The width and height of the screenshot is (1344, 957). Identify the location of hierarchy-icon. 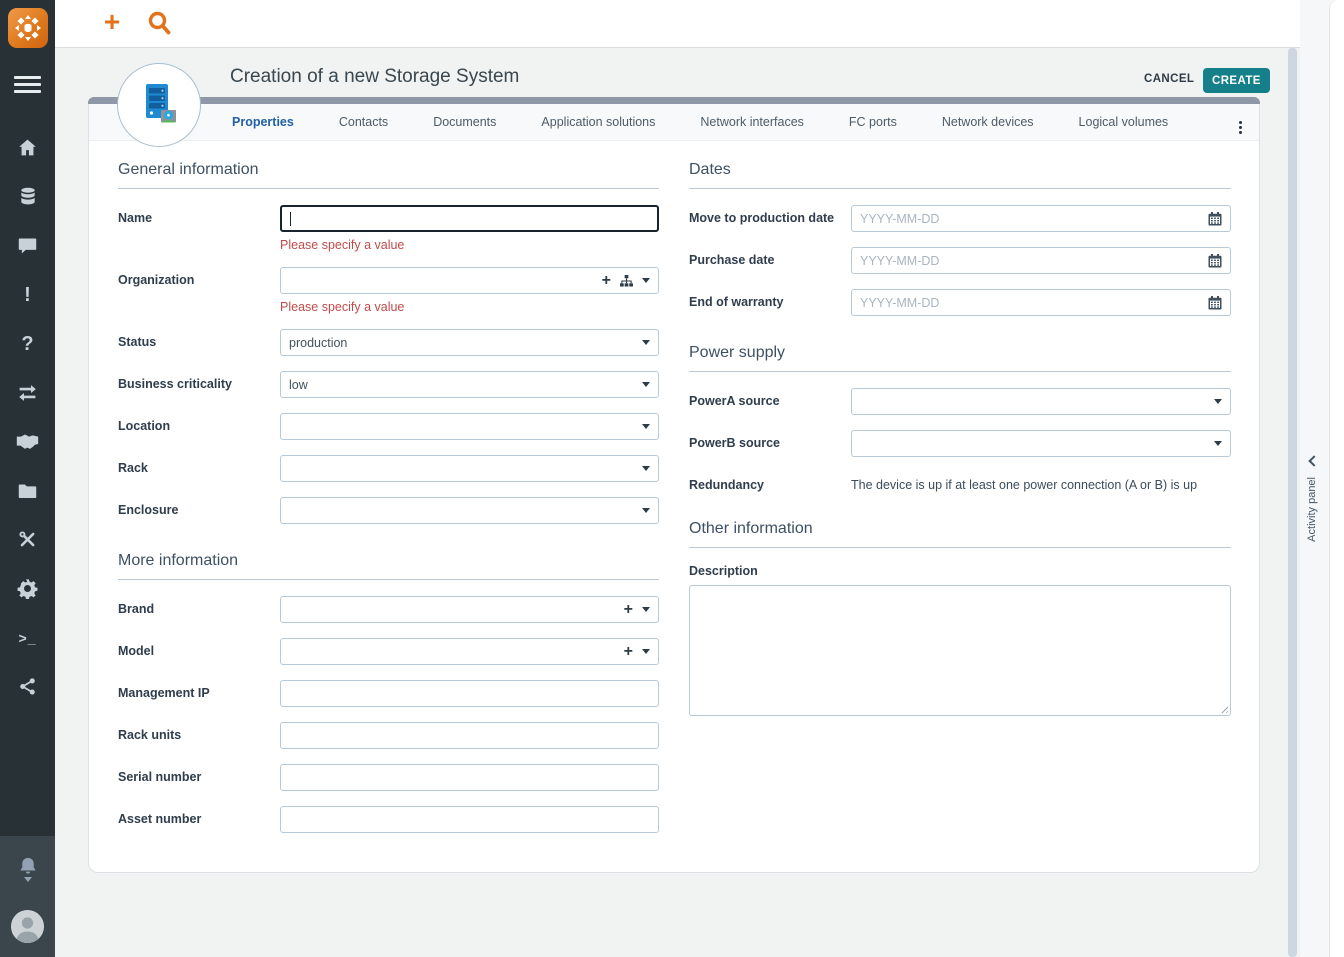
(626, 280).